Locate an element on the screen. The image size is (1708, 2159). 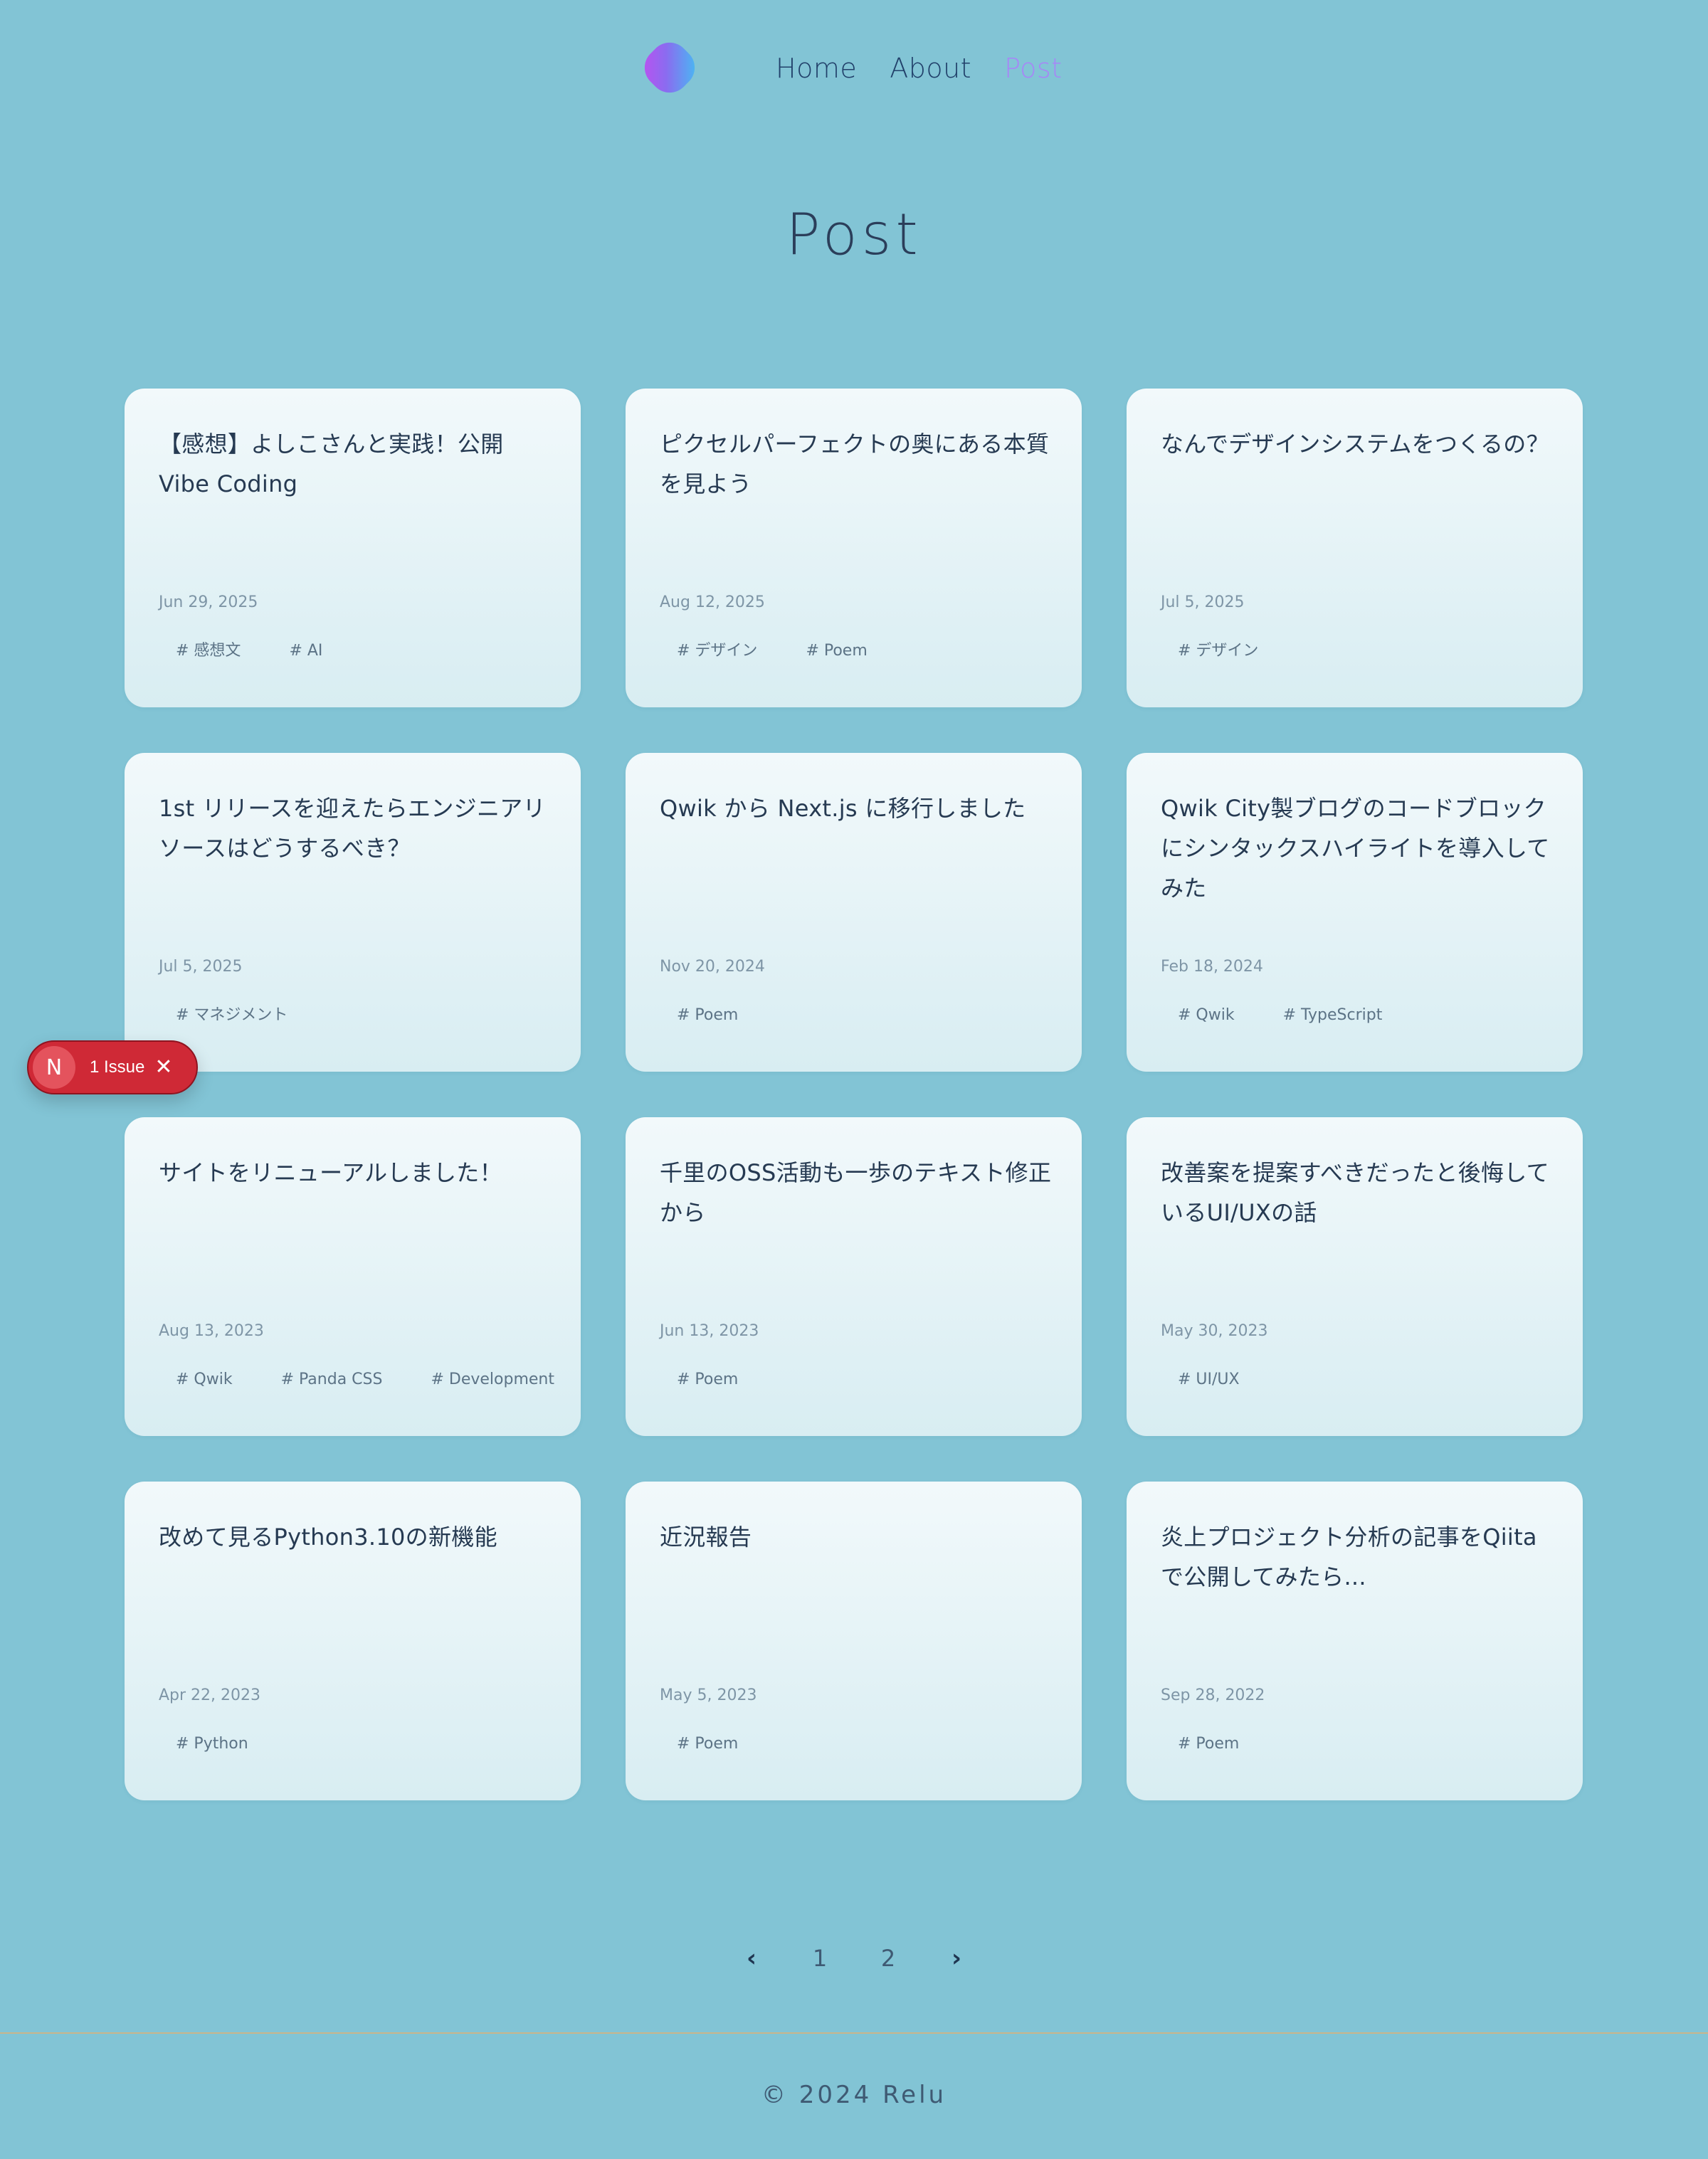
nav-home-link: Home is located at coordinates (817, 68).